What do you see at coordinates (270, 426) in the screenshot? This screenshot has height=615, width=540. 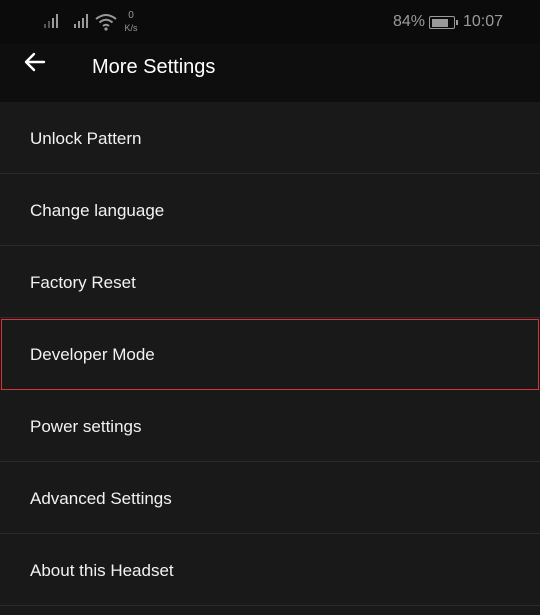 I see `settings-item-power-settings: Power settings` at bounding box center [270, 426].